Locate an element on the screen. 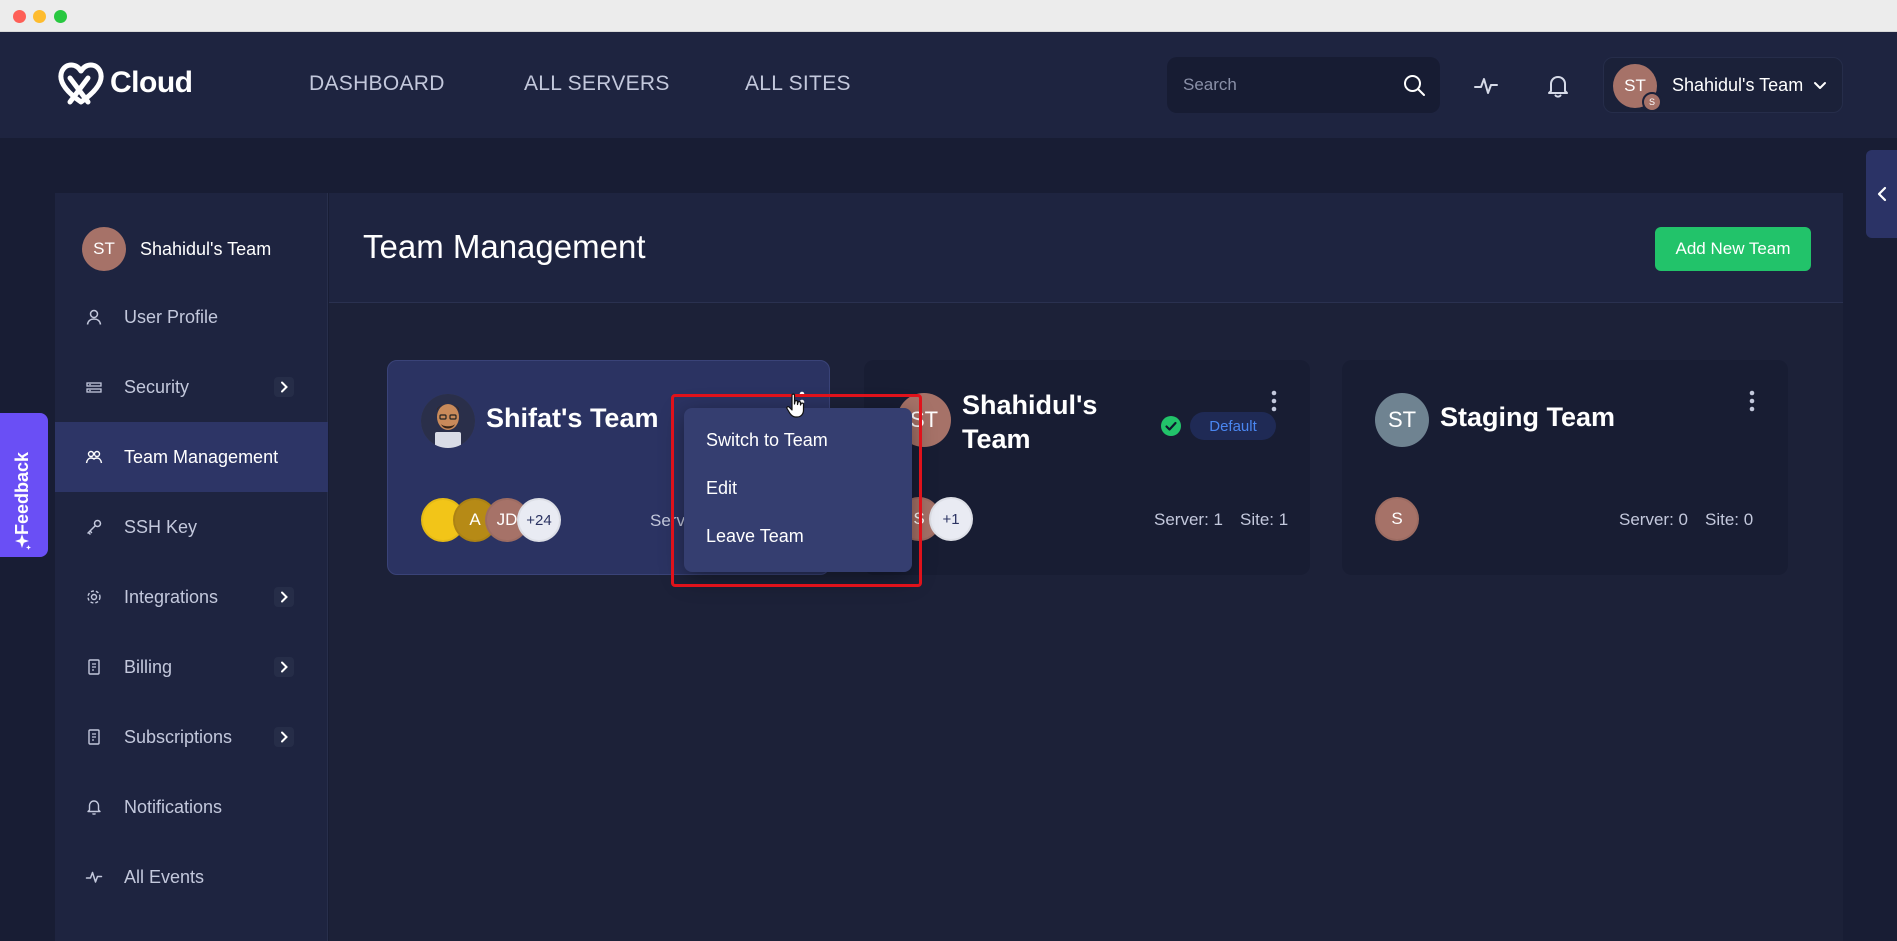 This screenshot has width=1897, height=941. team-site-count: Site: 0 is located at coordinates (1729, 519).